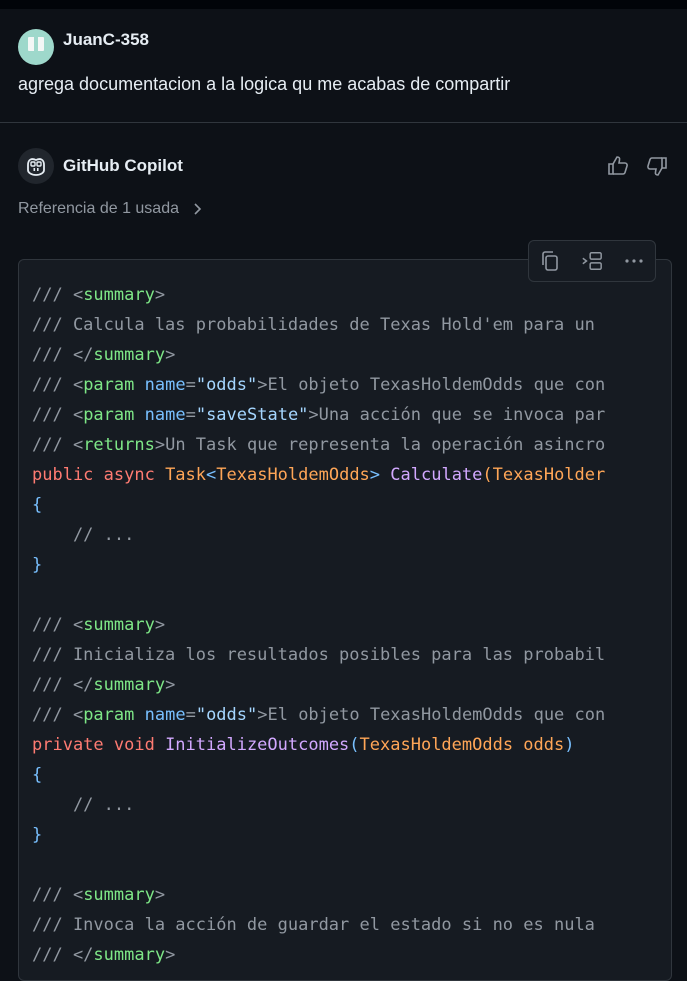 The image size is (687, 981). I want to click on references-label: Referencia de 1 usada, so click(98, 208).